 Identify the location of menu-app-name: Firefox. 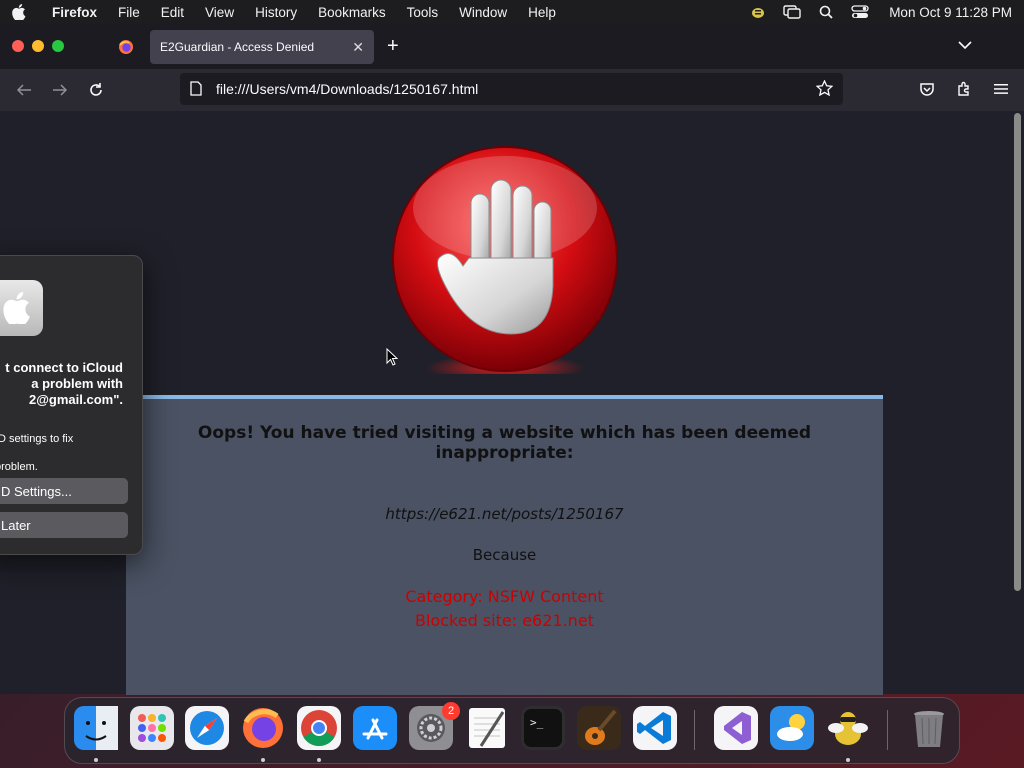
(74, 12).